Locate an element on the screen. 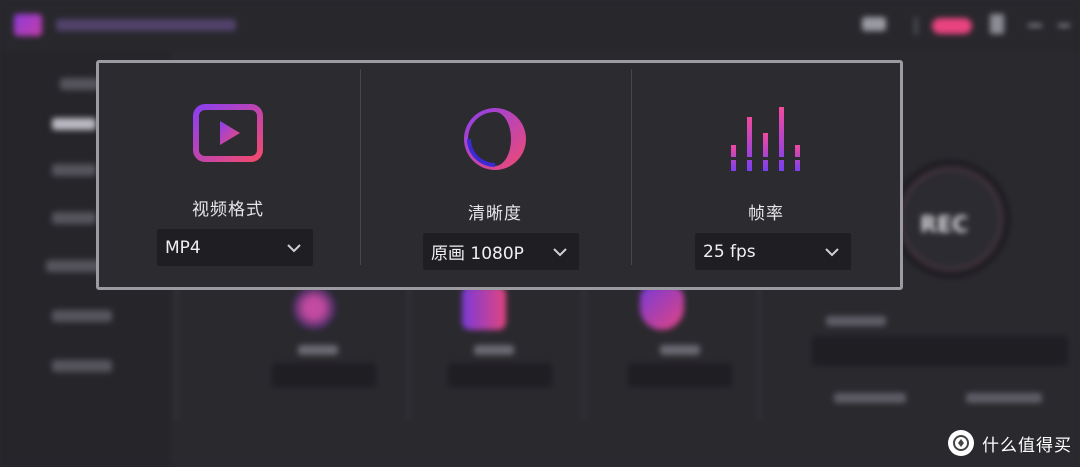 This screenshot has width=1080, height=467. fps-value: 25 fps is located at coordinates (729, 251).